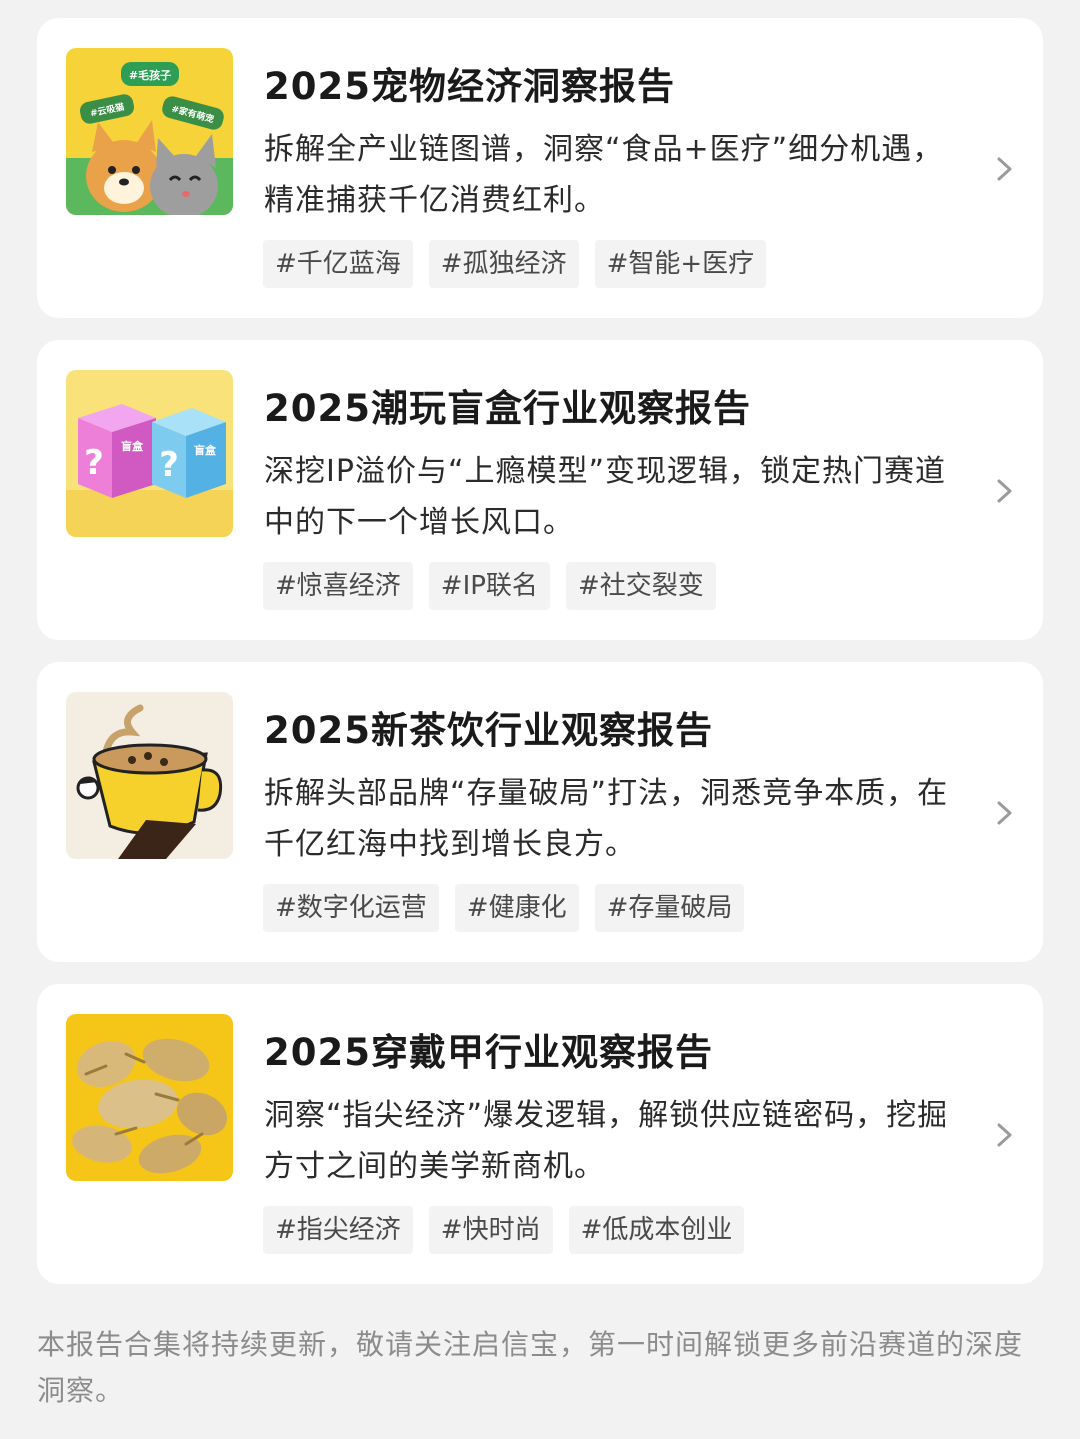 The height and width of the screenshot is (1439, 1080). Describe the element at coordinates (606, 819) in the screenshot. I see `report-description: 拆解头部品牌“存量破局”打法，洞悉竞争本质，在千亿红海中找到增长良方。` at that location.